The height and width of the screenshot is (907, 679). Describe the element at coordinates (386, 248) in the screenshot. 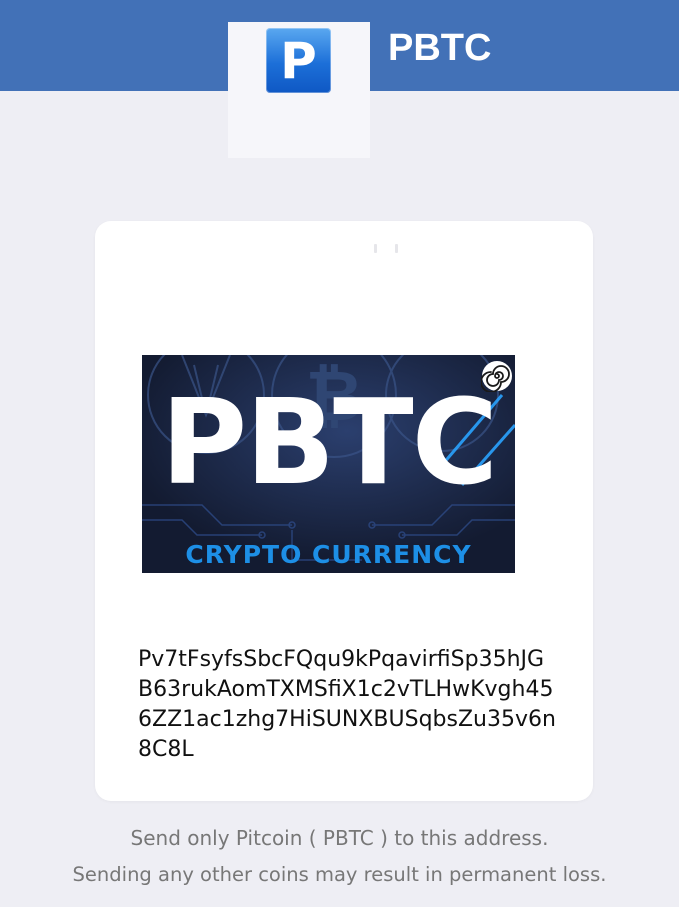

I see `drag-handle-icon` at that location.